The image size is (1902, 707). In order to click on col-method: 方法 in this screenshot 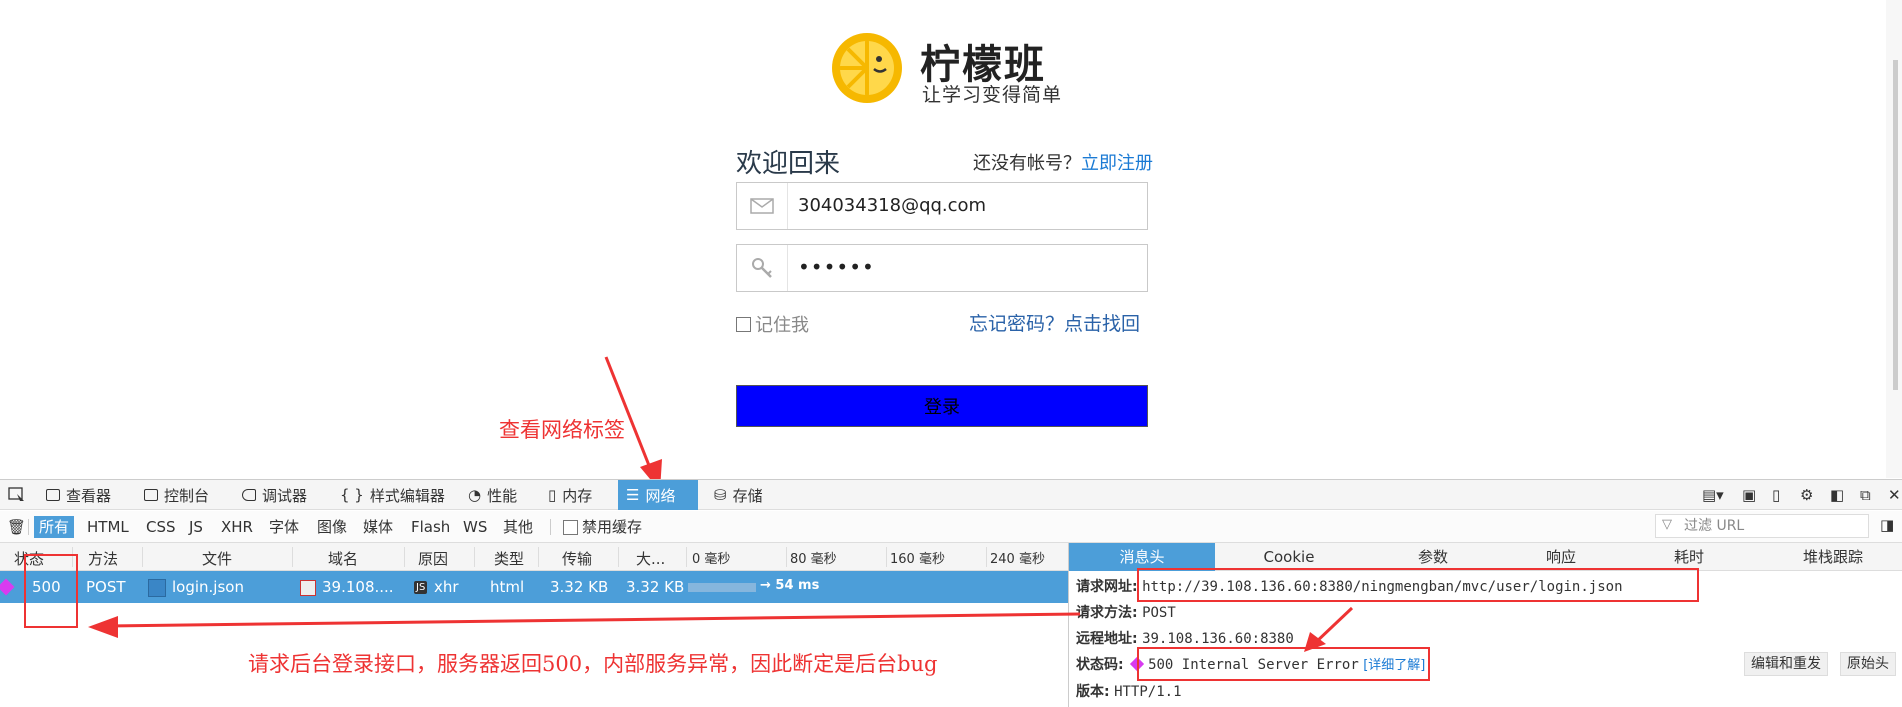, I will do `click(103, 558)`.